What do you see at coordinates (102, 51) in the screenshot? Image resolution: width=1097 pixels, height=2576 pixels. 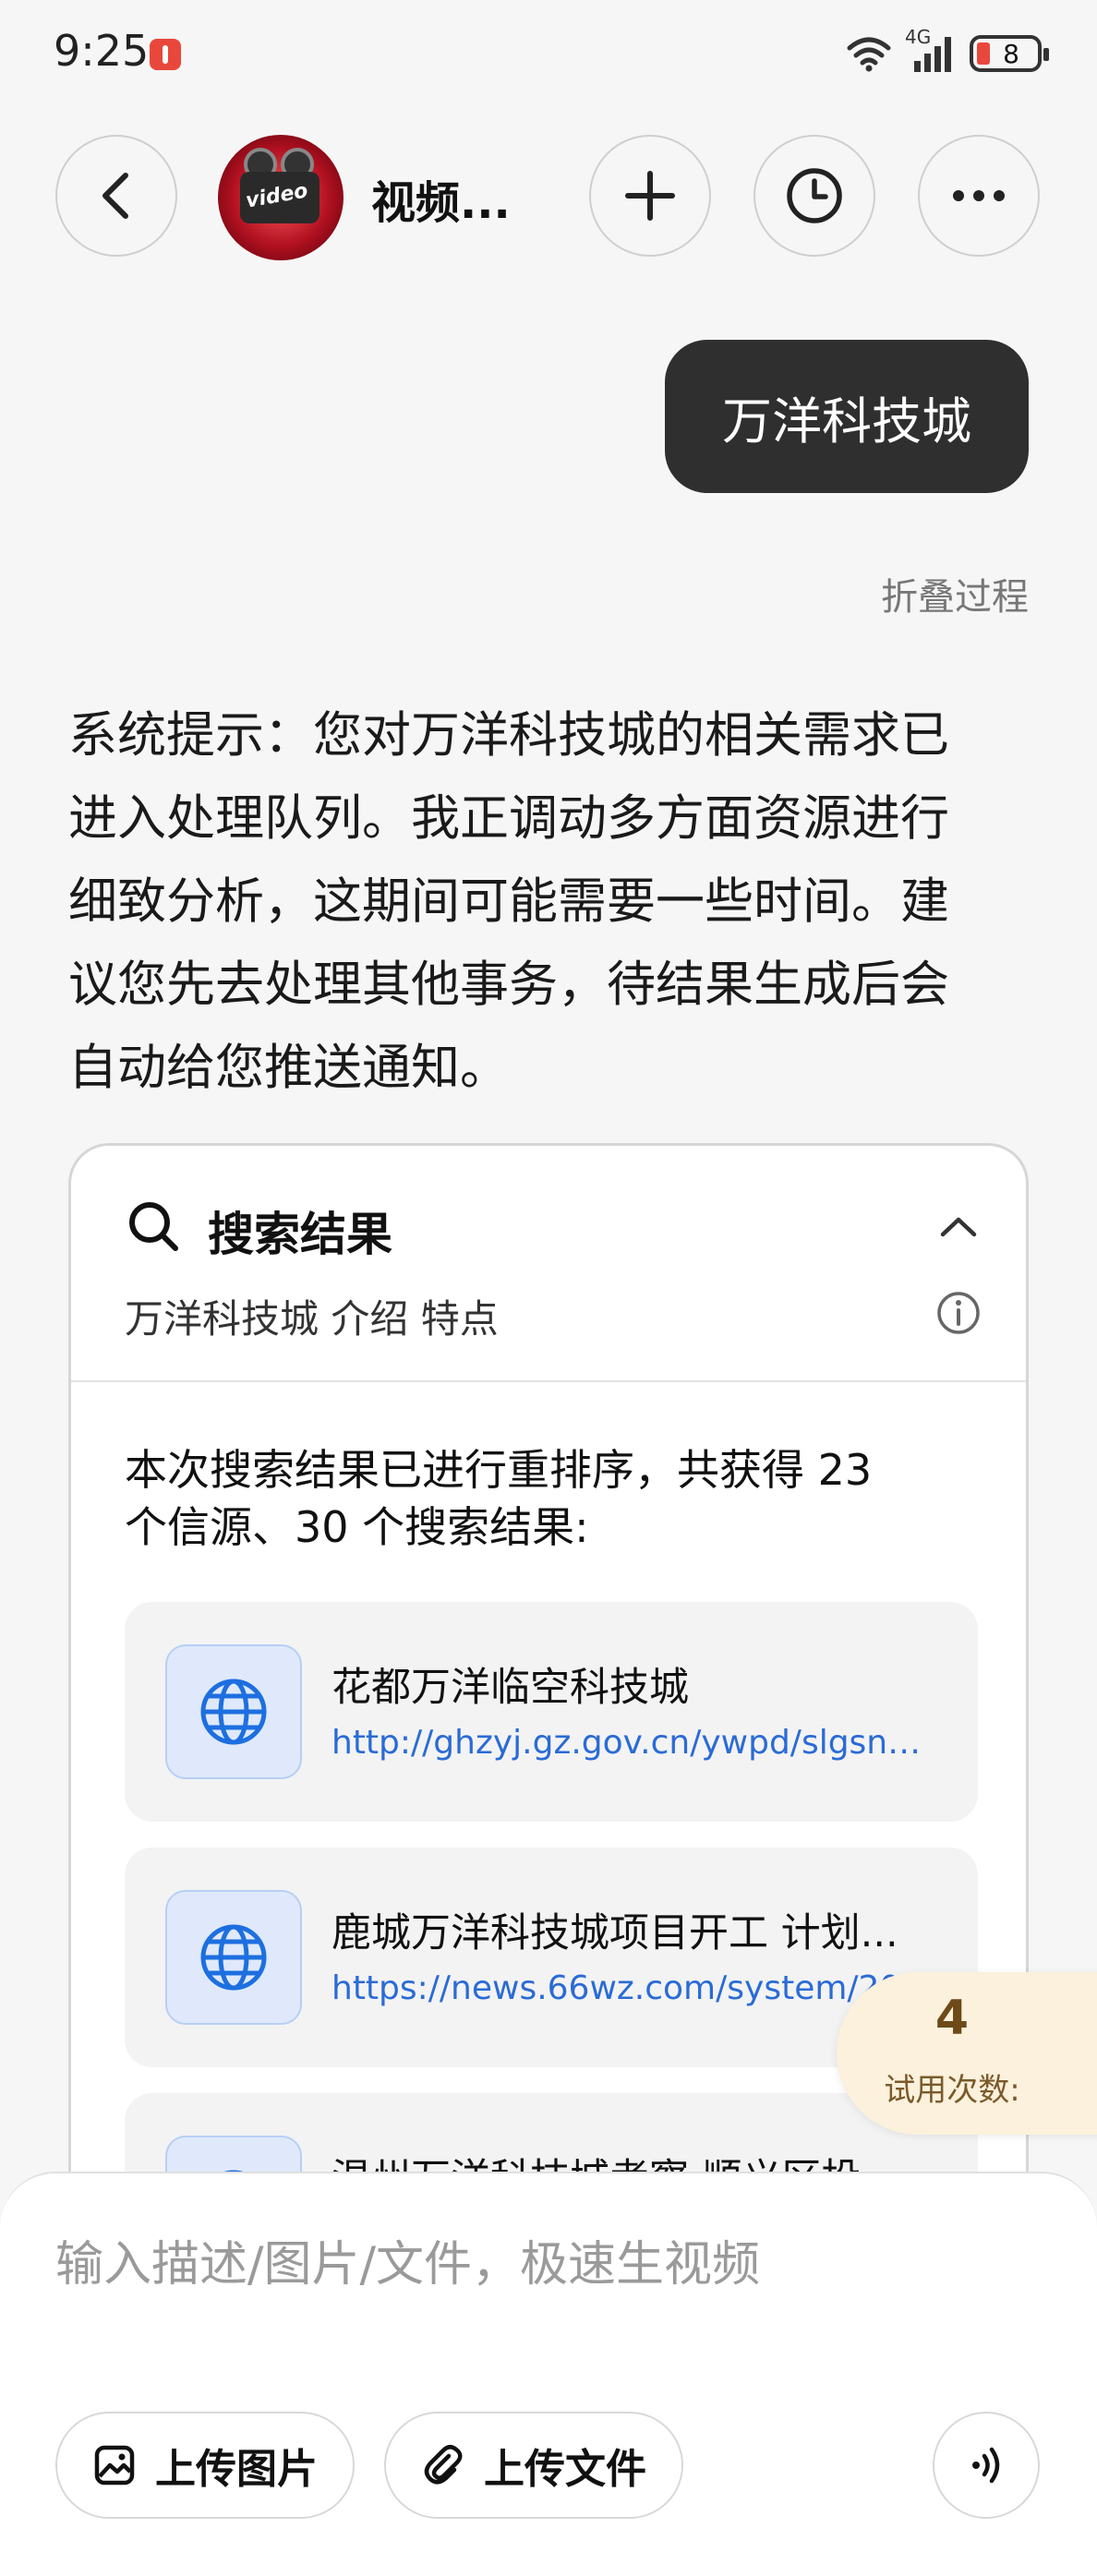 I see `status-time: 9:25` at bounding box center [102, 51].